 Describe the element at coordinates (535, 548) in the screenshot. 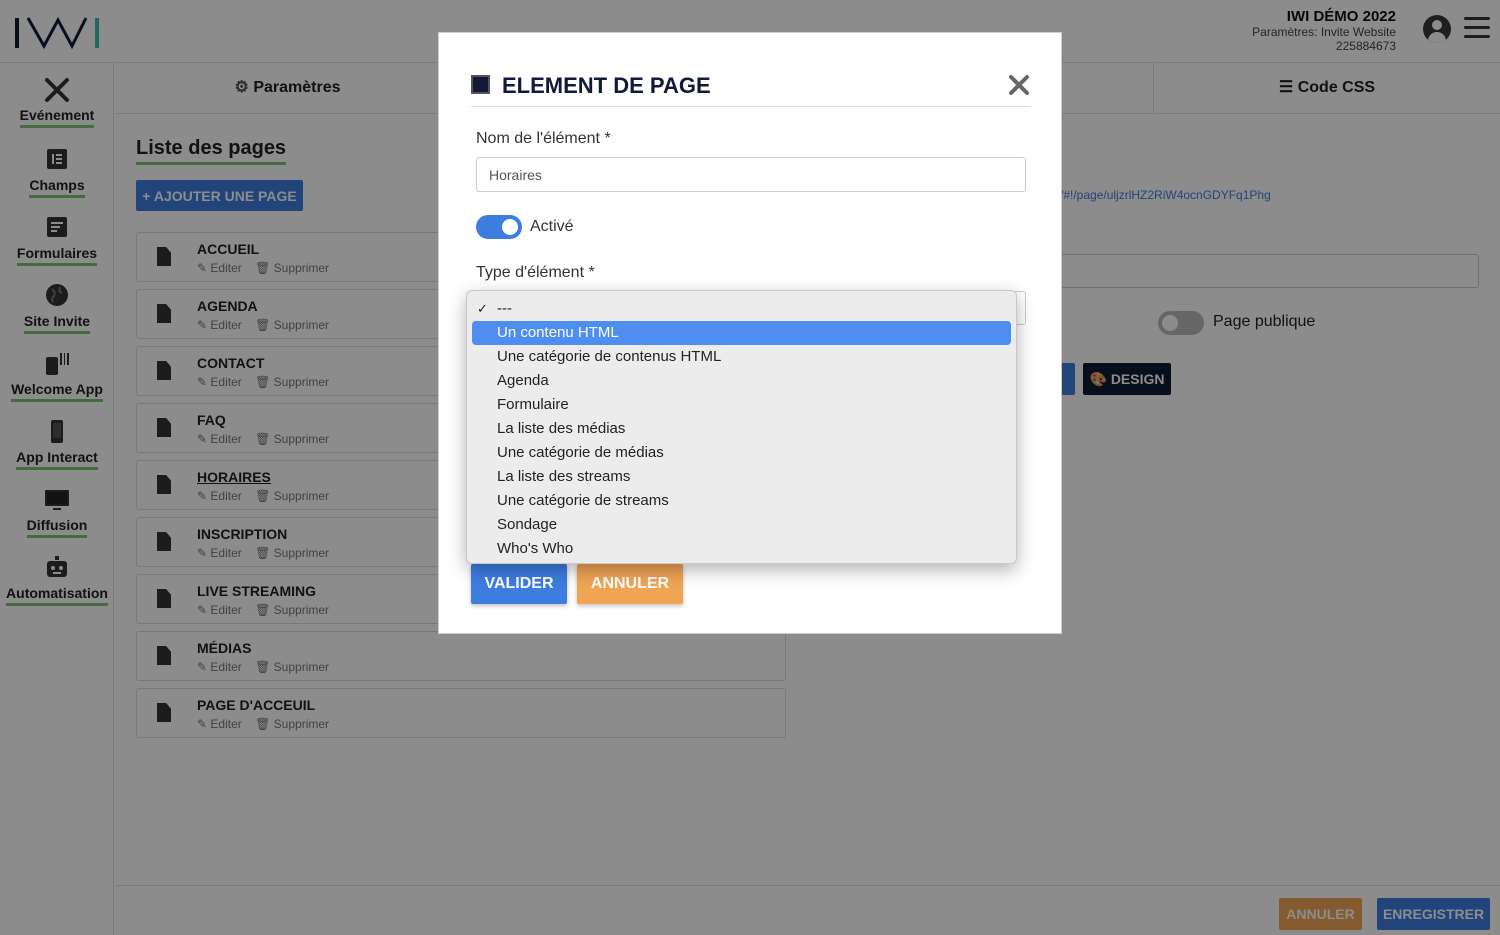

I see `option-label: Who's Who` at that location.